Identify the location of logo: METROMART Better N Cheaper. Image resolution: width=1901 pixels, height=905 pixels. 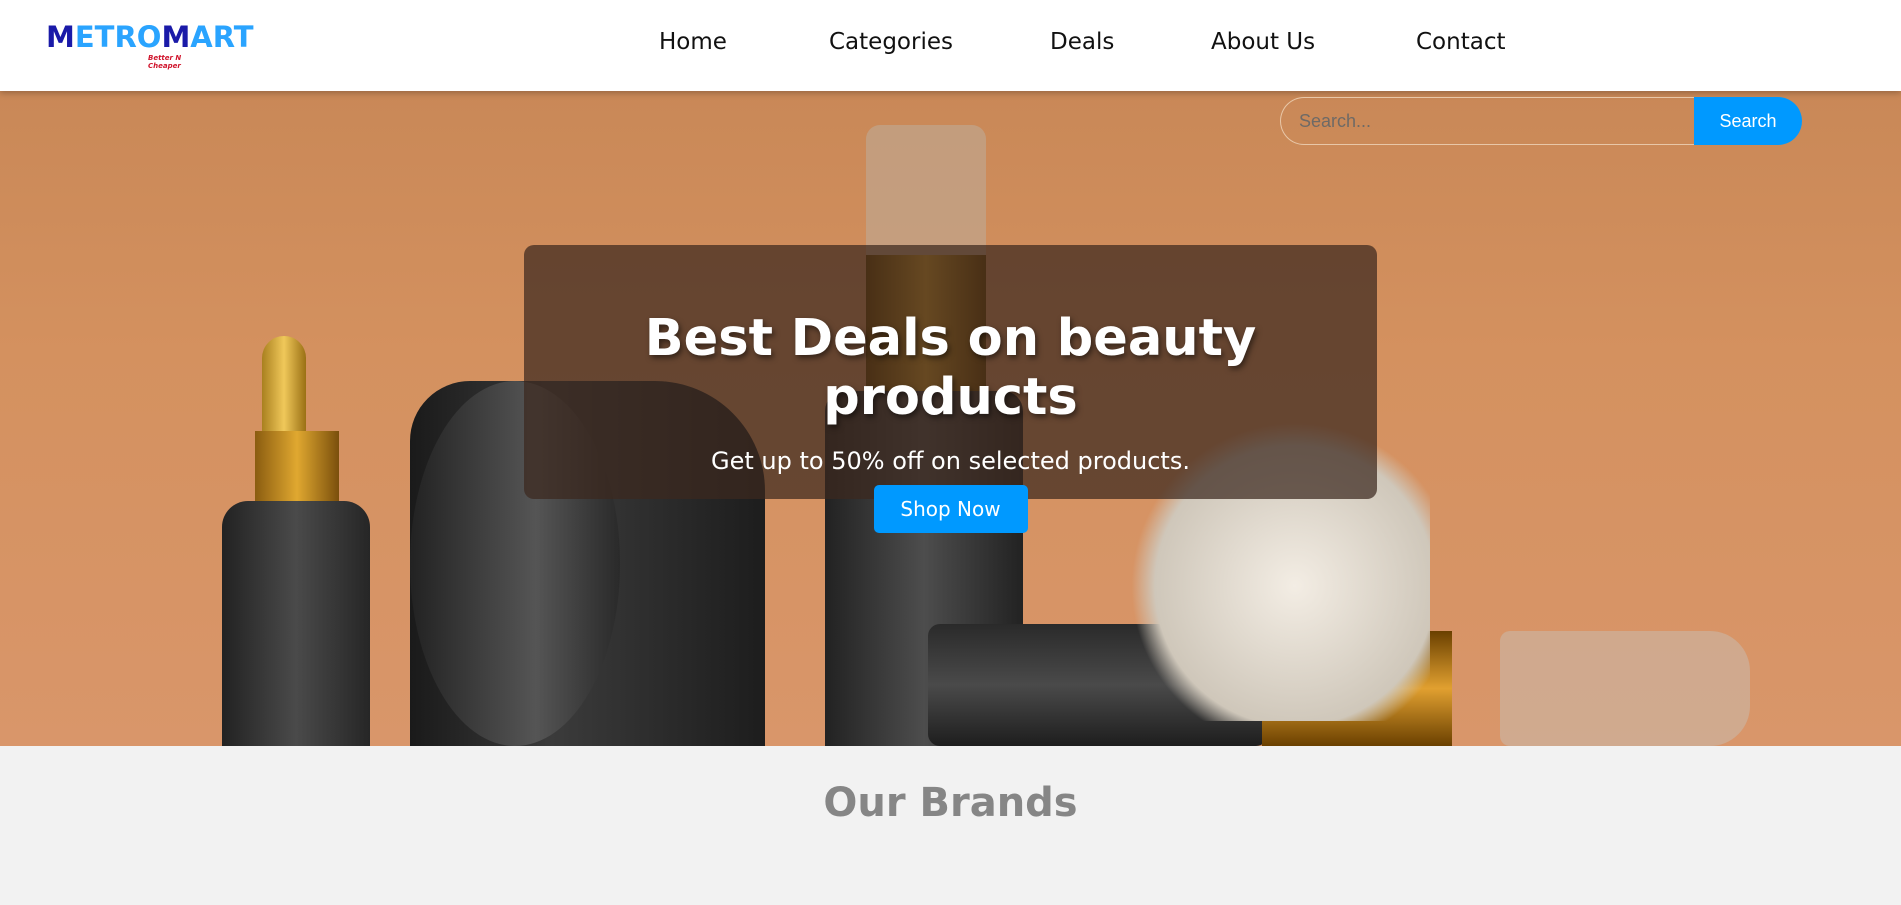
(150, 45).